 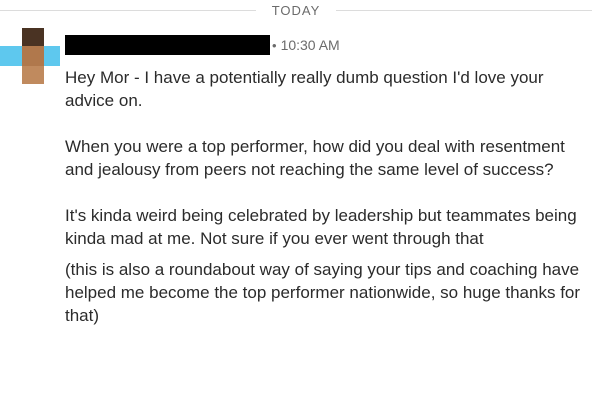 I want to click on sender-avatar, so click(x=30, y=56).